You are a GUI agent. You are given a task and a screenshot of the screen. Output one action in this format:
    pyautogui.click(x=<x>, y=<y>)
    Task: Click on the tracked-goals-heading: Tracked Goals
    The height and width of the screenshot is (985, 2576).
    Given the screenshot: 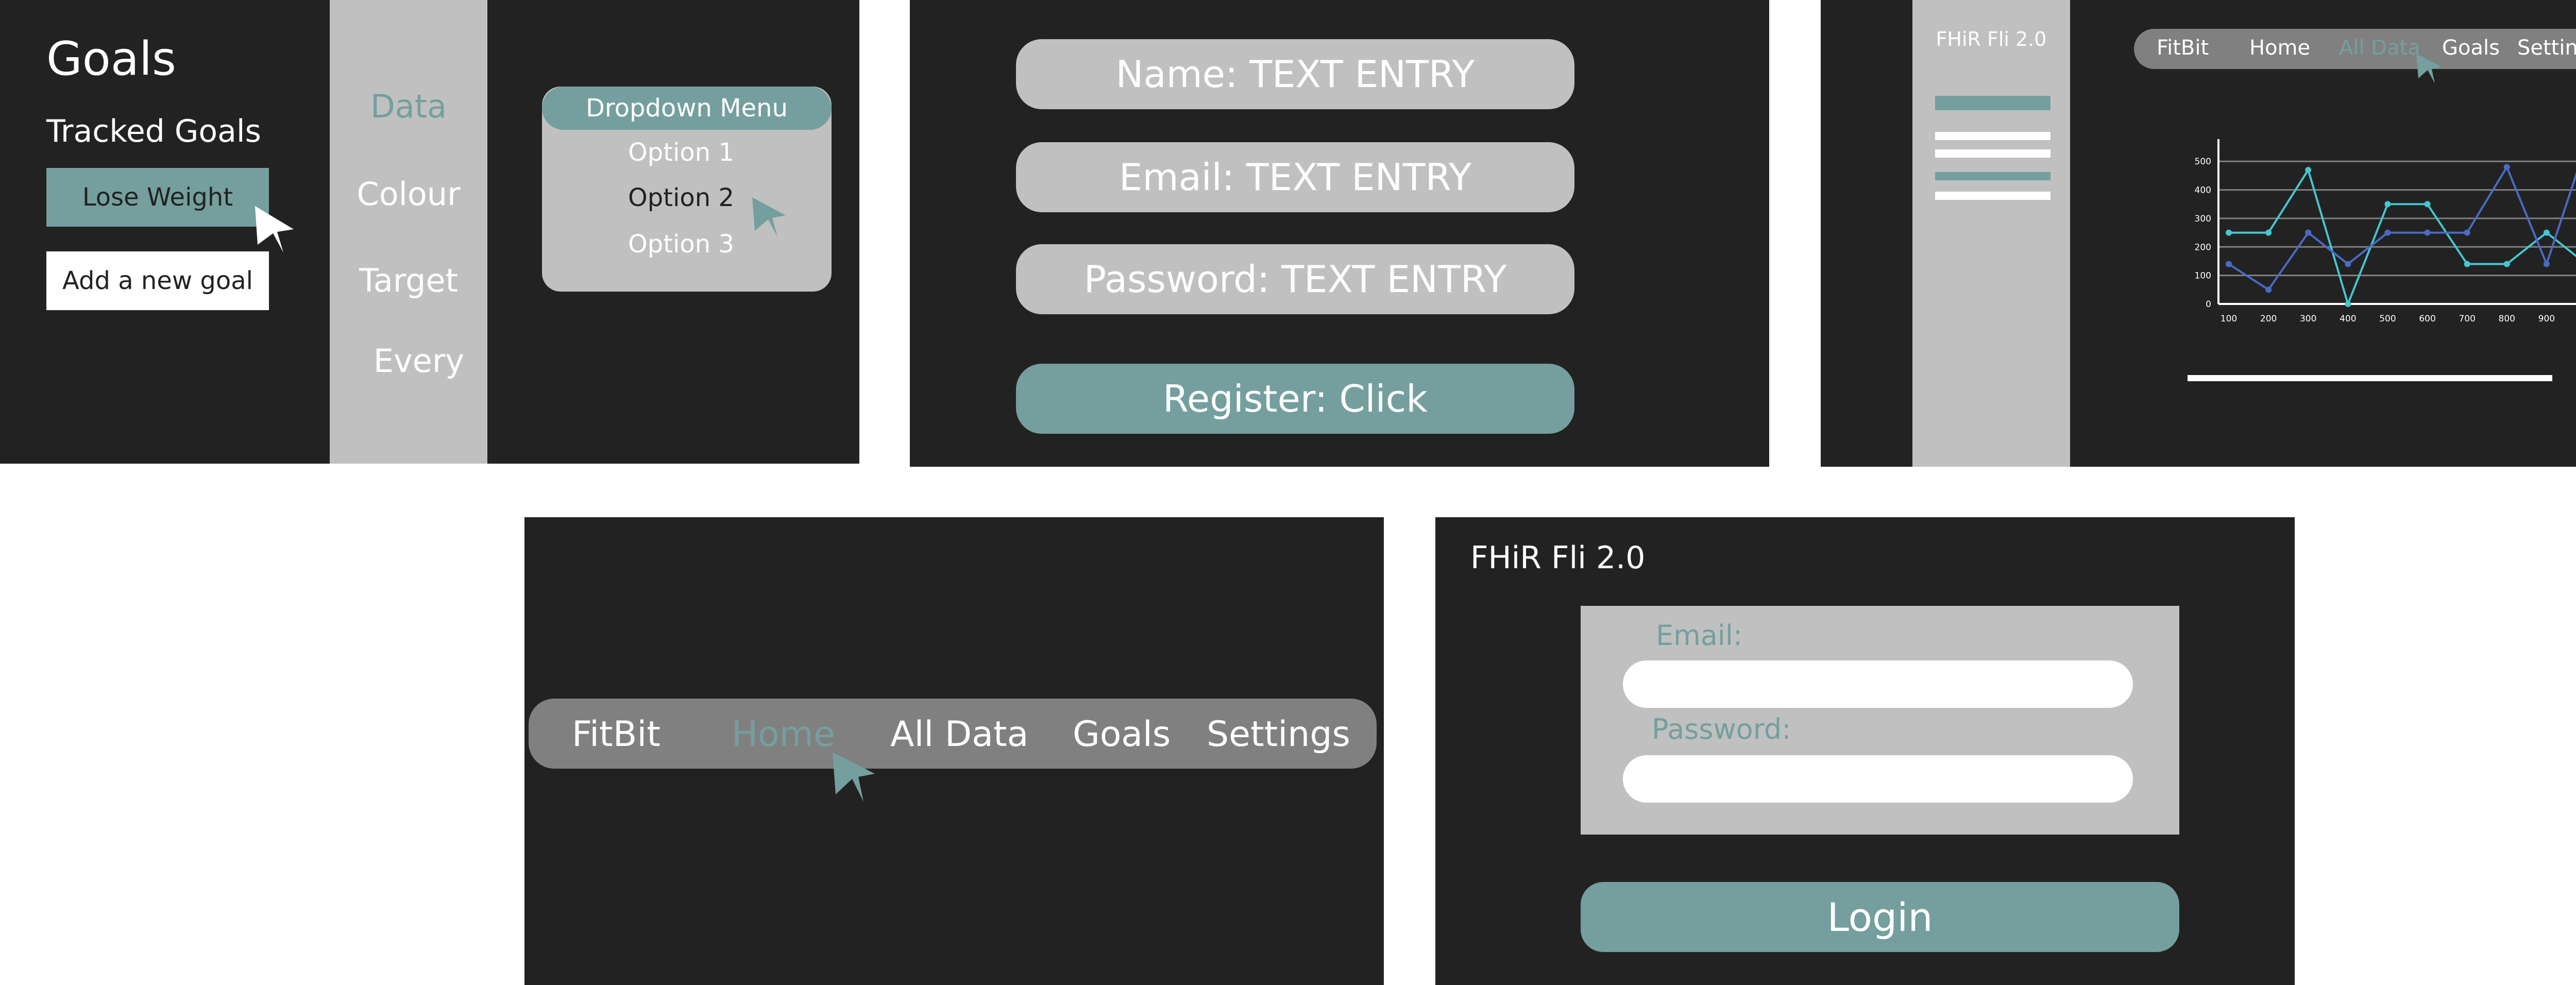 What is the action you would take?
    pyautogui.click(x=153, y=131)
    